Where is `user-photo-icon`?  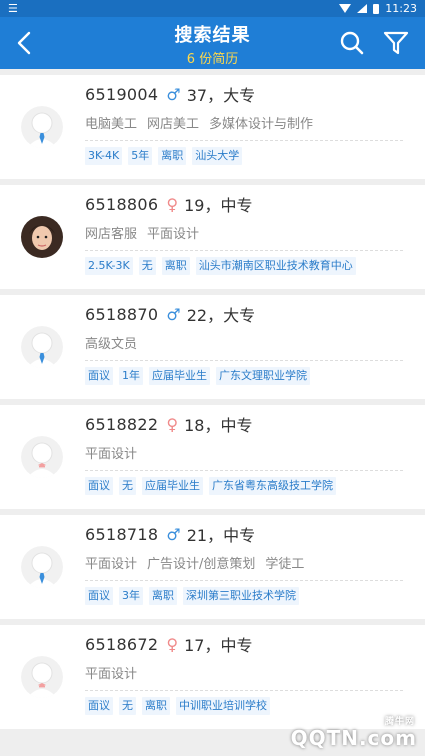 user-photo-icon is located at coordinates (42, 237).